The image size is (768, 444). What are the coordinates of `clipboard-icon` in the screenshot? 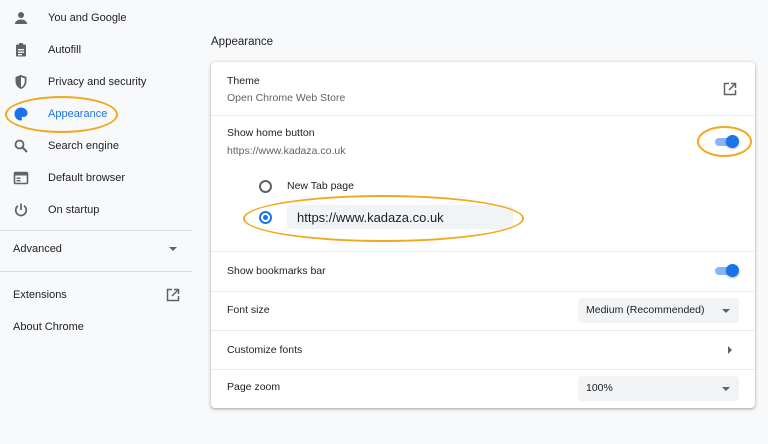 It's located at (21, 50).